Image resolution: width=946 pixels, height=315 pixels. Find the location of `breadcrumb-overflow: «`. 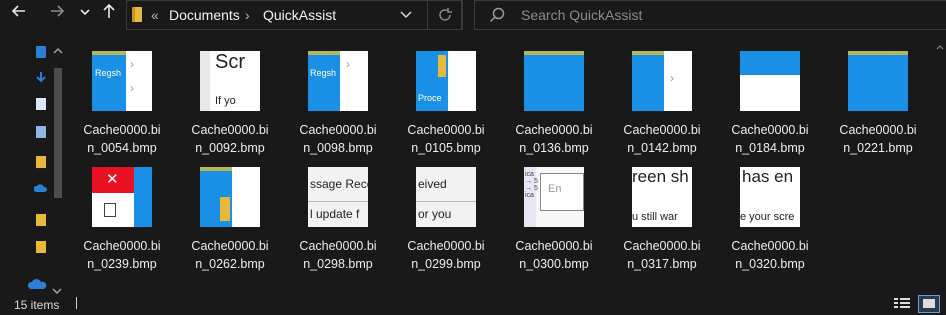

breadcrumb-overflow: « is located at coordinates (155, 15).